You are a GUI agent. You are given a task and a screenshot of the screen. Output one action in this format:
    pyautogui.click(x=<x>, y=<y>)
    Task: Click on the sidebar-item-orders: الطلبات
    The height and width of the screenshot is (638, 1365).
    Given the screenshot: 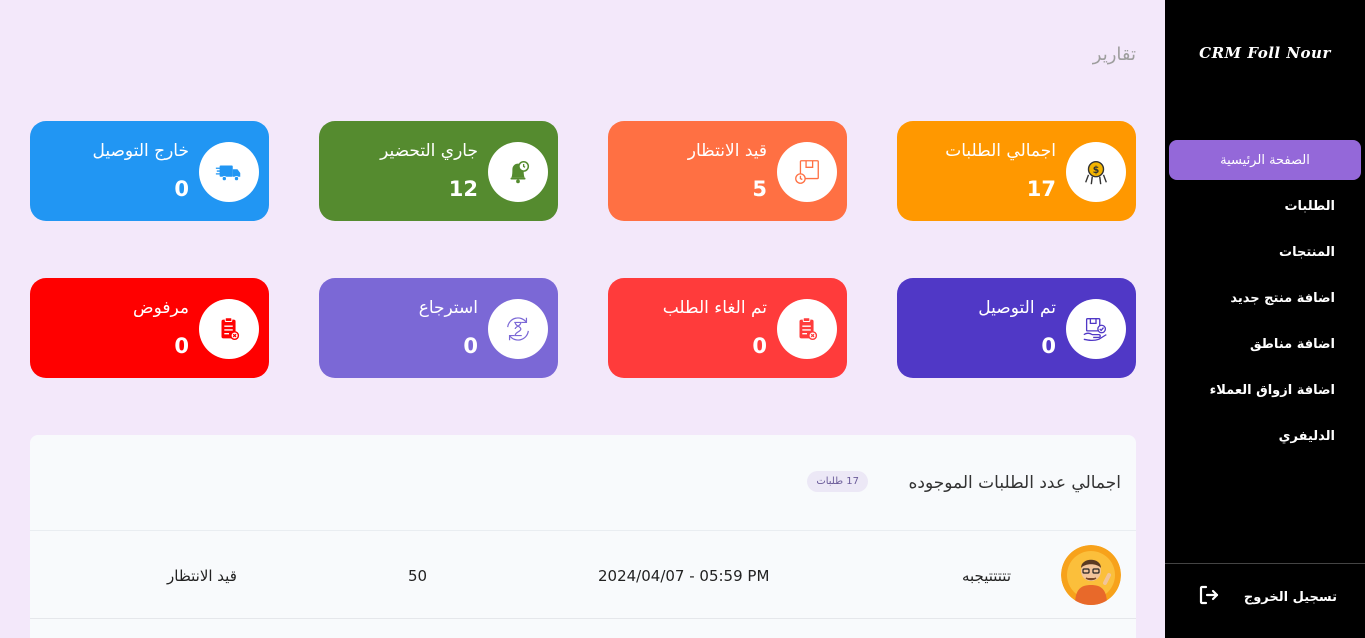 What is the action you would take?
    pyautogui.click(x=1265, y=206)
    